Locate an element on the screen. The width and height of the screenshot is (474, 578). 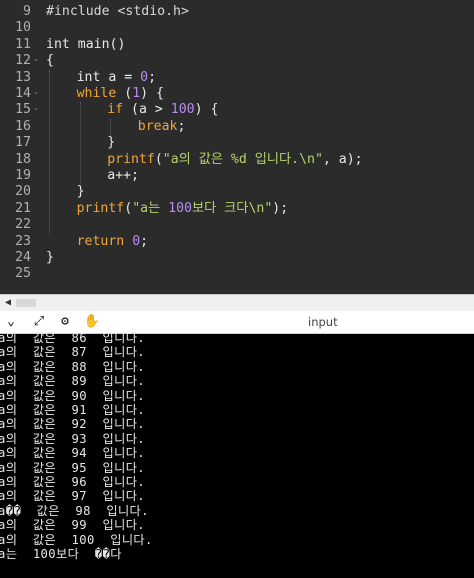
expand-arrows-icon: ⤢ is located at coordinates (39, 322).